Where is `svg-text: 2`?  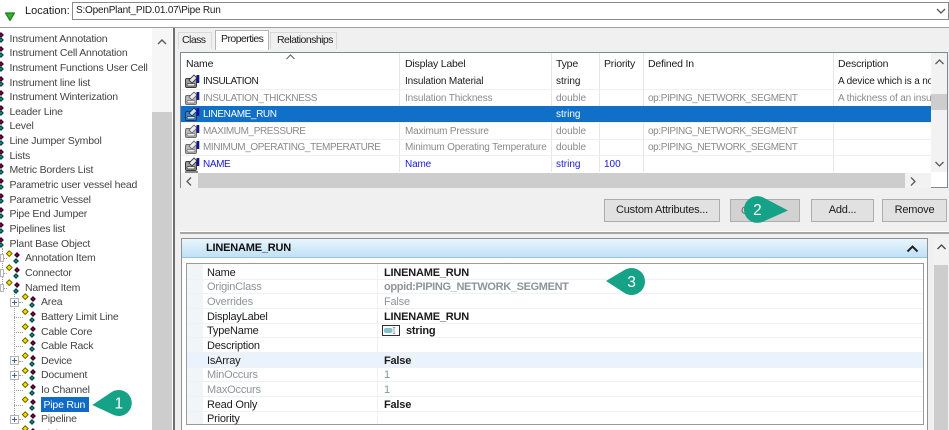 svg-text: 2 is located at coordinates (757, 210).